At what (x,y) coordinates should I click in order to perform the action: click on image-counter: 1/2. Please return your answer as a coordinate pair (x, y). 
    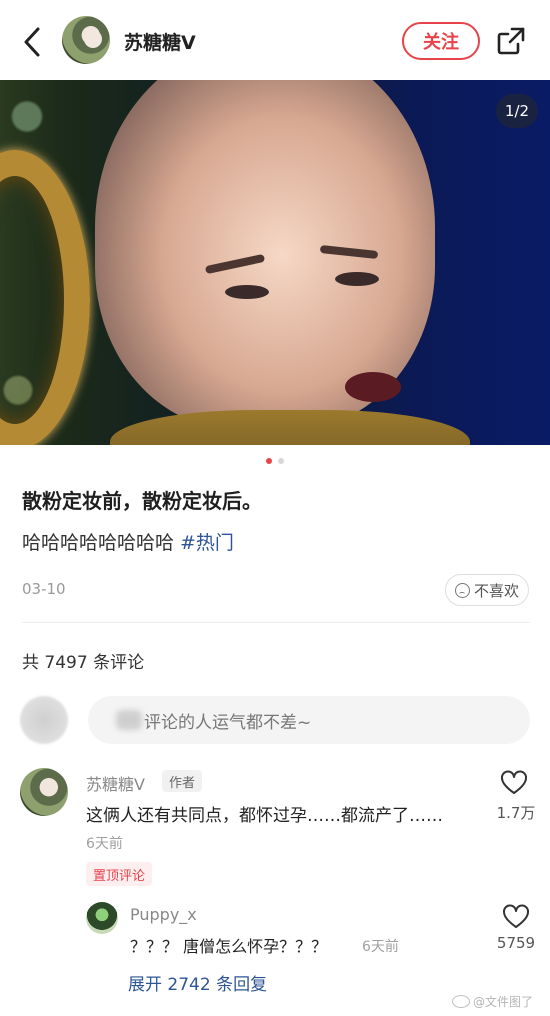
    Looking at the image, I should click on (517, 111).